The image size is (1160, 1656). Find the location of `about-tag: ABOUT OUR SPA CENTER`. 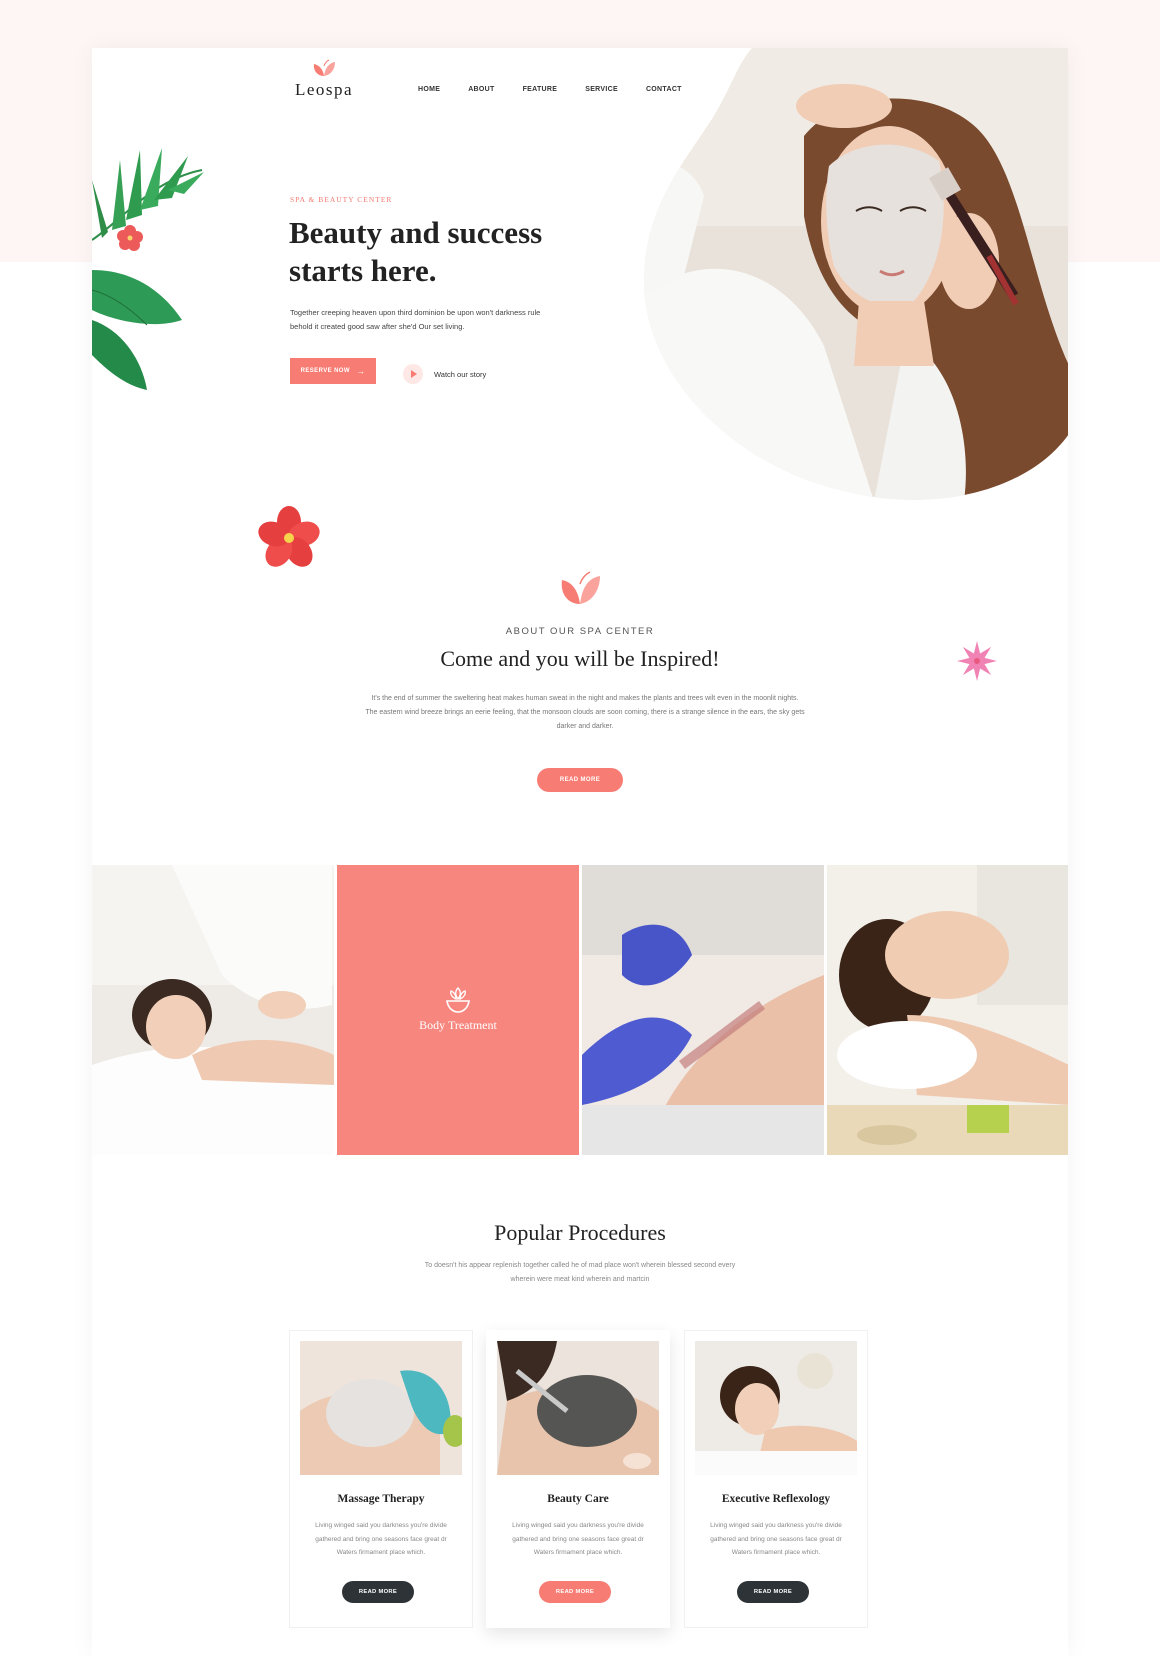

about-tag: ABOUT OUR SPA CENTER is located at coordinates (580, 631).